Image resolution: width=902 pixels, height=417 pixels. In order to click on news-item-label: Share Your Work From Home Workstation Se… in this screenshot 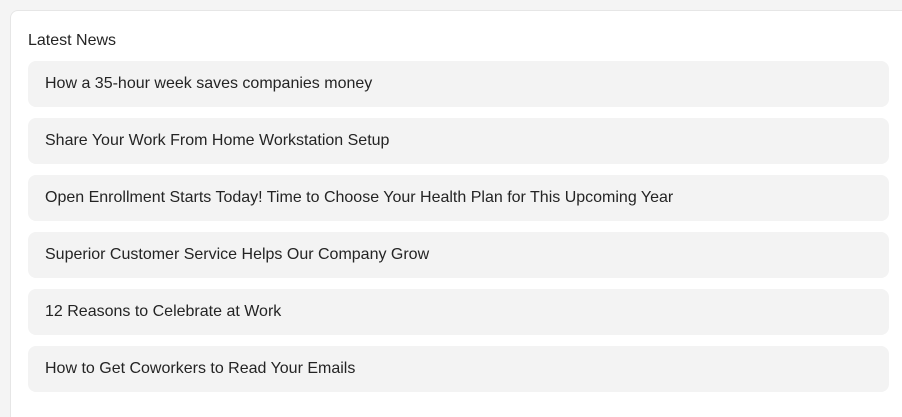, I will do `click(217, 140)`.